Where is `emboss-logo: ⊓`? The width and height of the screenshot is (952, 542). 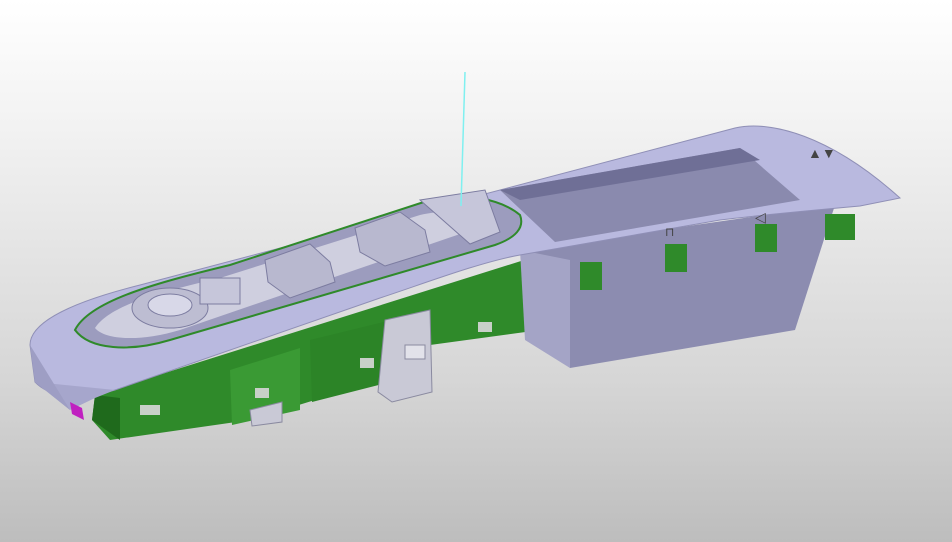
emboss-logo: ⊓ is located at coordinates (669, 232).